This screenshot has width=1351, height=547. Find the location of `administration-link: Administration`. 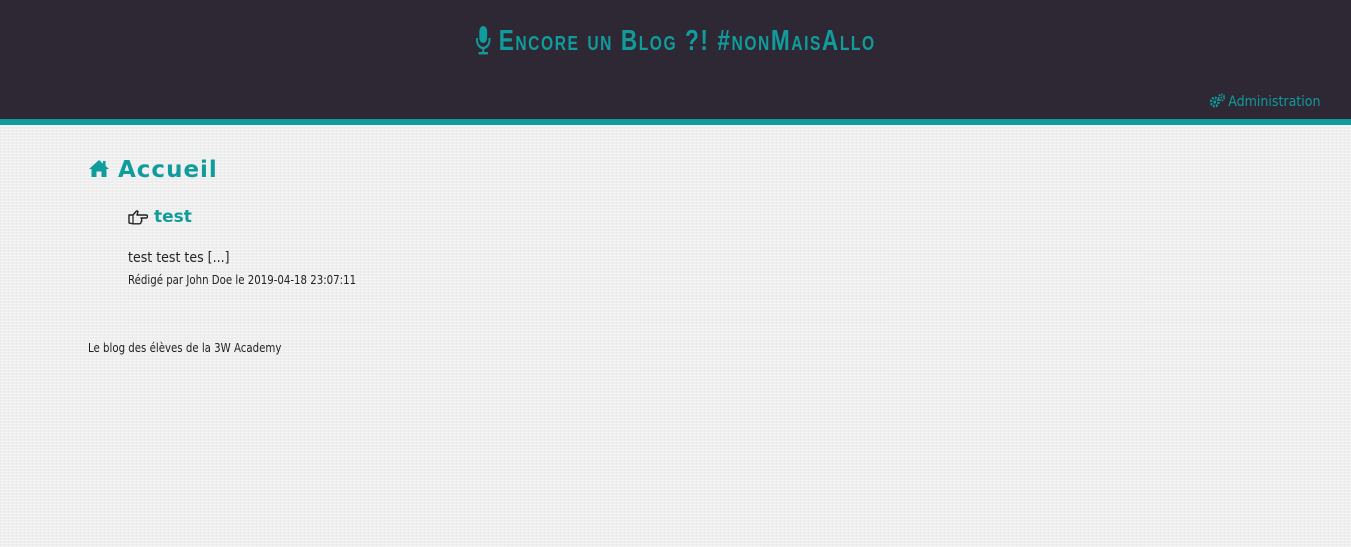

administration-link: Administration is located at coordinates (1264, 102).